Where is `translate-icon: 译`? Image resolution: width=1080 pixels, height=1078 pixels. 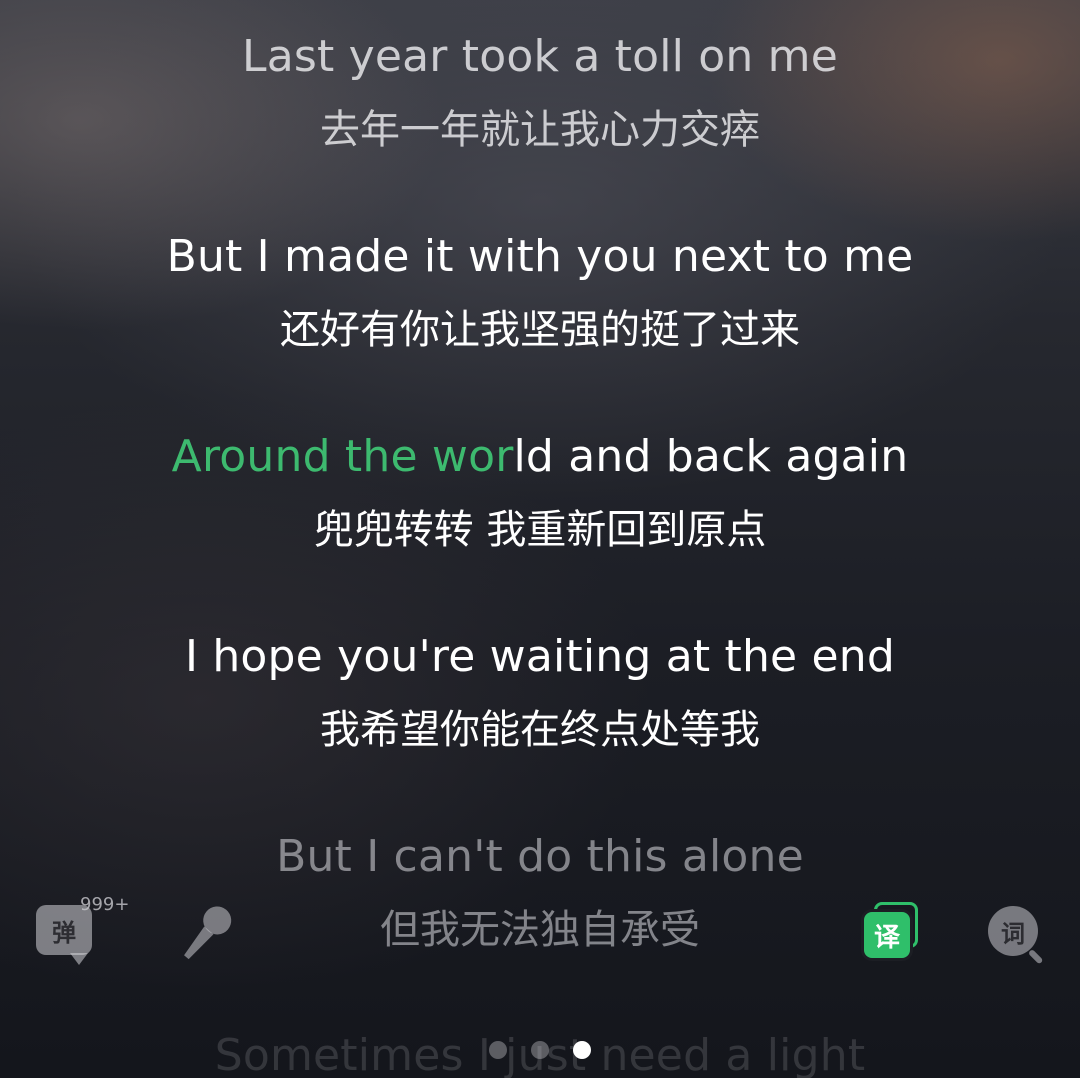 translate-icon: 译 is located at coordinates (887, 935).